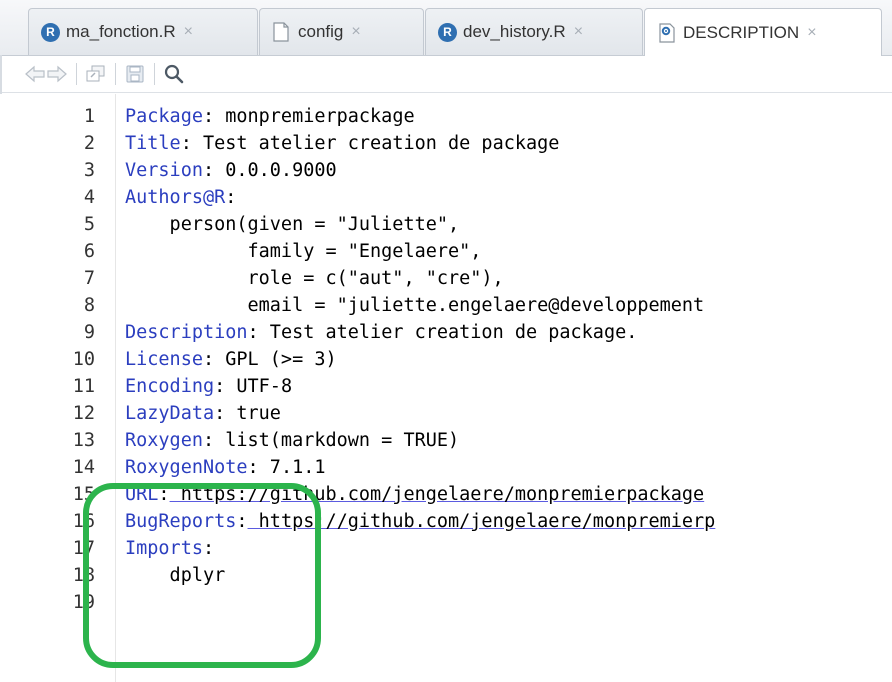 The width and height of the screenshot is (892, 682). What do you see at coordinates (164, 440) in the screenshot?
I see `field-key: Roxygen` at bounding box center [164, 440].